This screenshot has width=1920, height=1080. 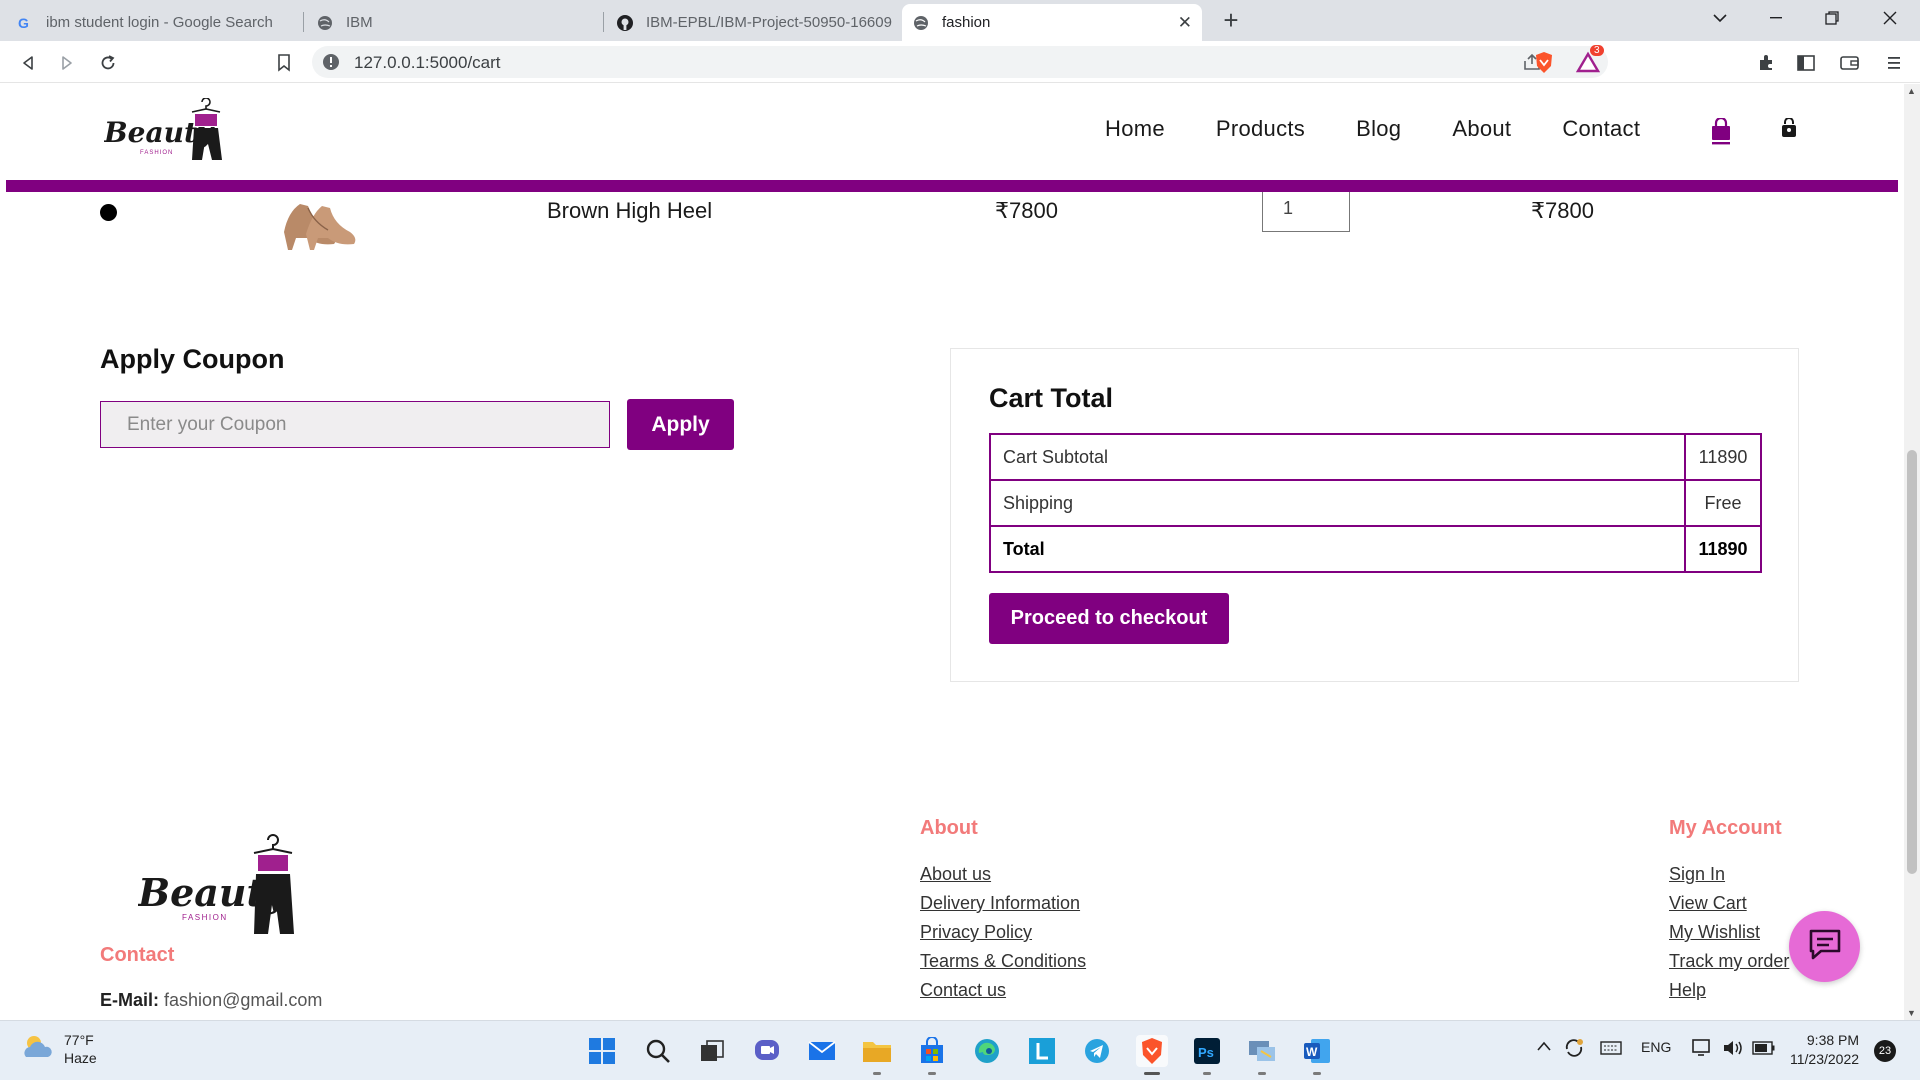 I want to click on microsoft-store-icon, so click(x=932, y=1055).